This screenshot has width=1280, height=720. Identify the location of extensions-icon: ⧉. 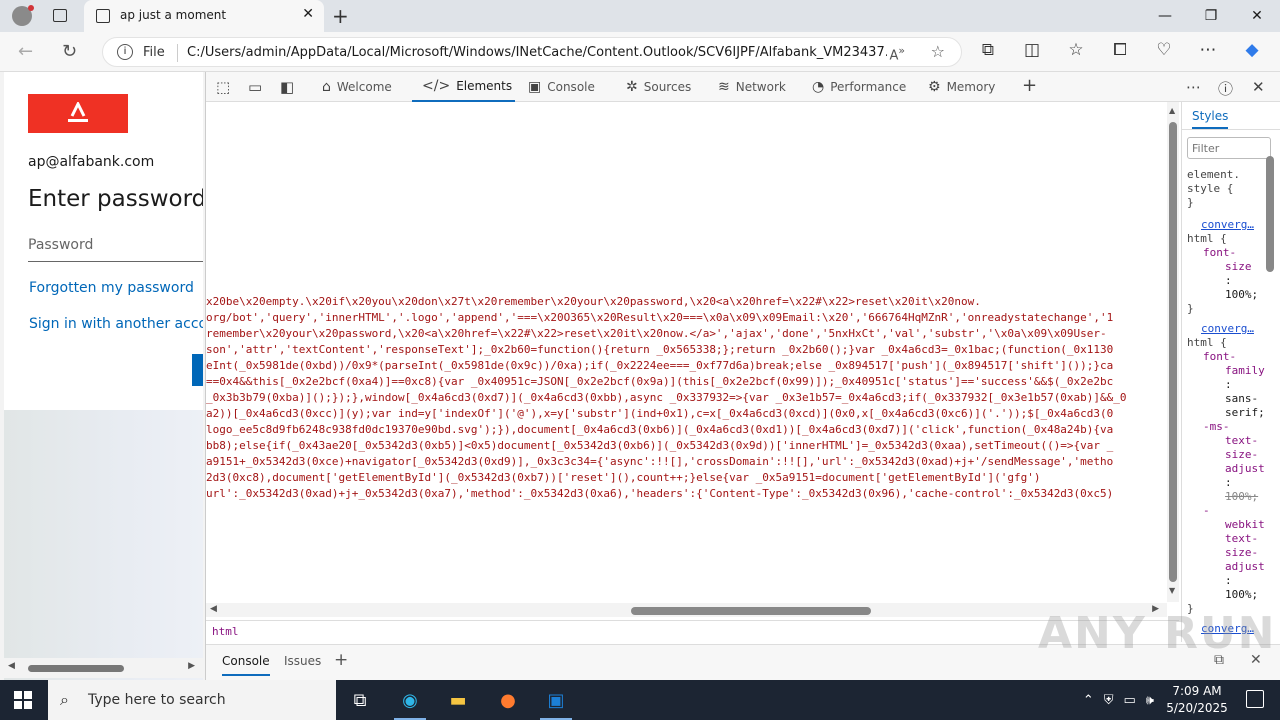
(988, 50).